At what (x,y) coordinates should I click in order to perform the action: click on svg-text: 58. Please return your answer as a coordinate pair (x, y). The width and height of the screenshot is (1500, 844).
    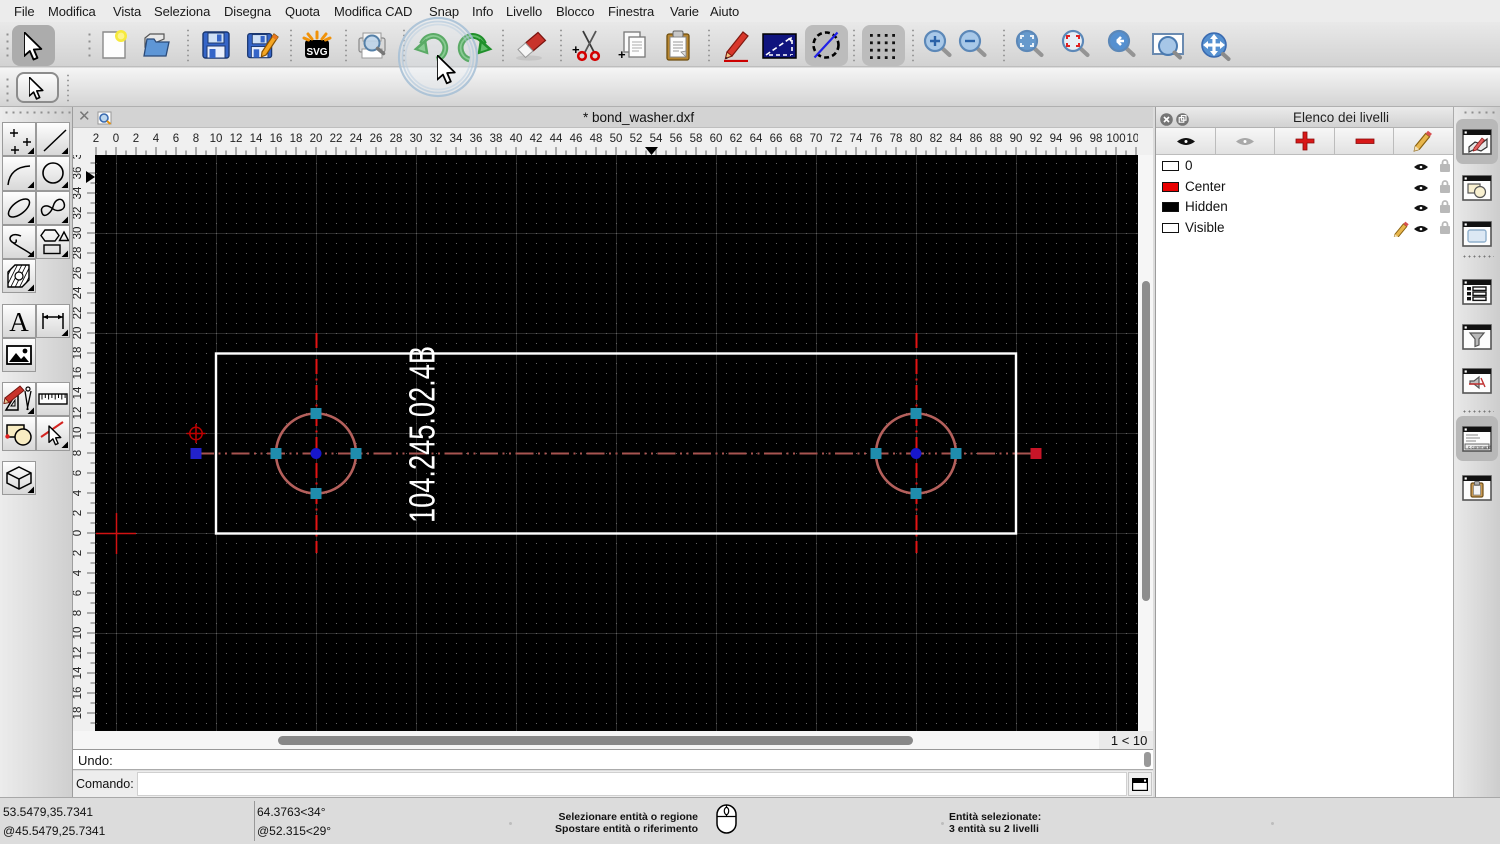
    Looking at the image, I should click on (696, 139).